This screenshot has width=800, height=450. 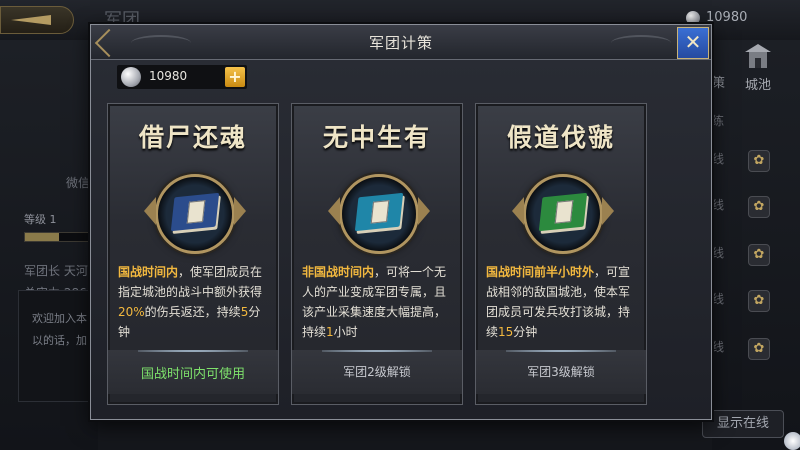 What do you see at coordinates (718, 81) in the screenshot?
I see `tab-strategy: 策` at bounding box center [718, 81].